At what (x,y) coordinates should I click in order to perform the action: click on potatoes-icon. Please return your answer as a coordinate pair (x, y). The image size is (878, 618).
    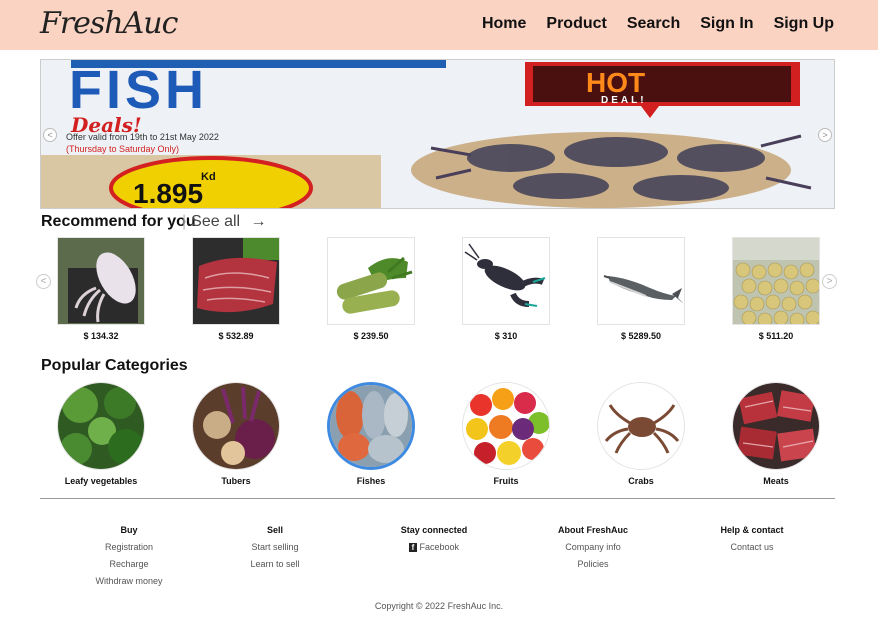
    Looking at the image, I should click on (776, 281).